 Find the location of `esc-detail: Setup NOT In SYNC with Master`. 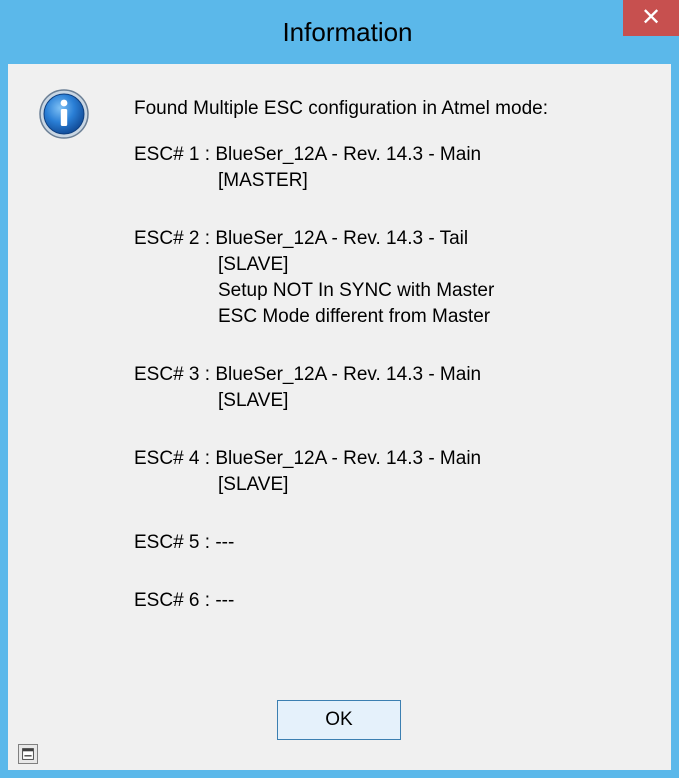

esc-detail: Setup NOT In SYNC with Master is located at coordinates (356, 290).